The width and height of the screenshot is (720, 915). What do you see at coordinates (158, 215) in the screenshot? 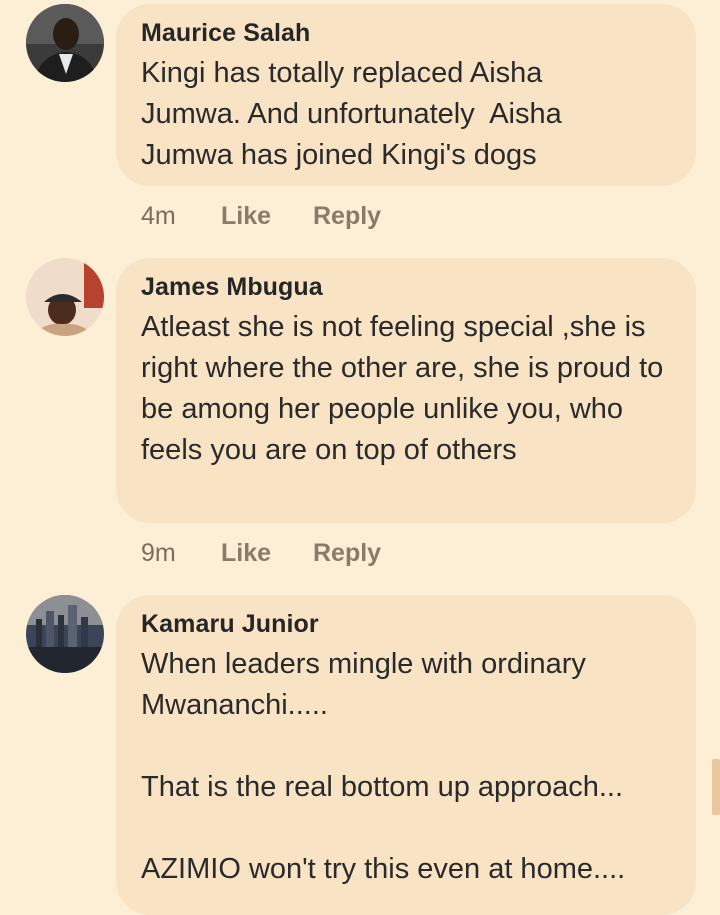
I see `comment-timestamp: 4m` at bounding box center [158, 215].